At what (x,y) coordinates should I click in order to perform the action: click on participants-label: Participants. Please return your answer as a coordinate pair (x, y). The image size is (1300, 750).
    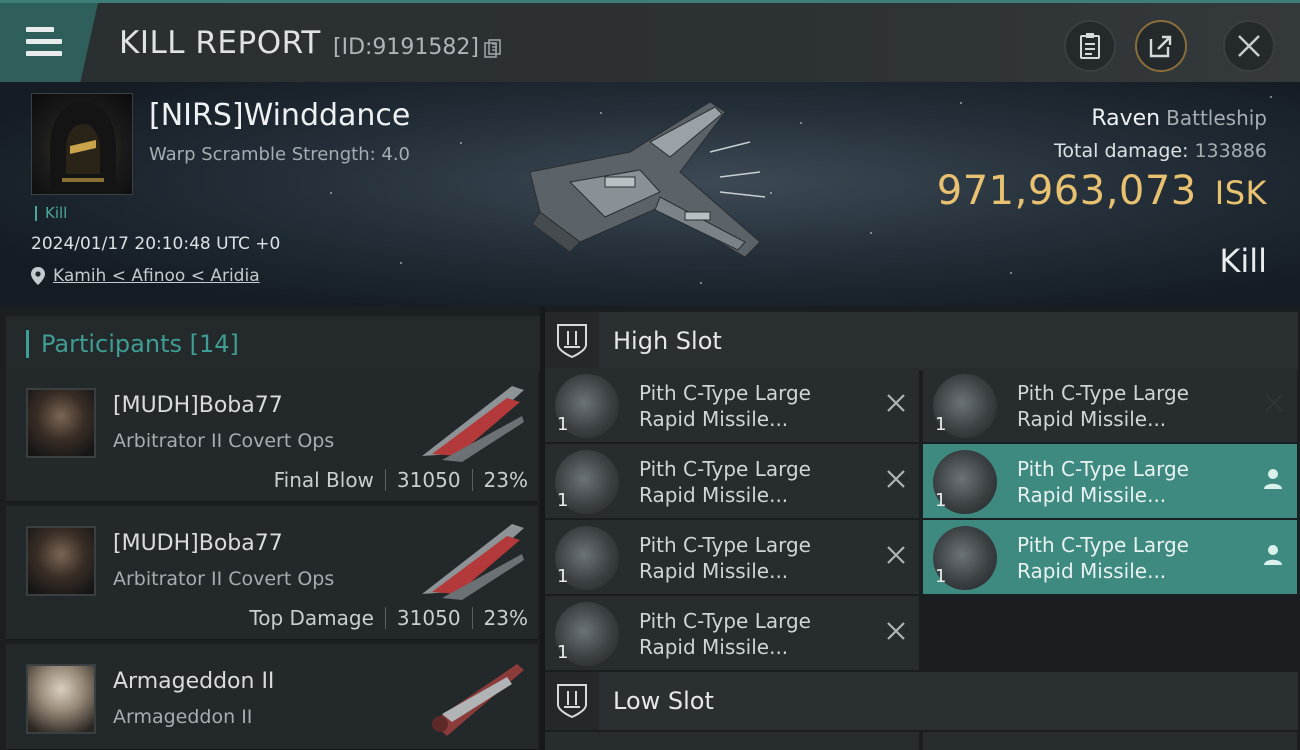
    Looking at the image, I should click on (111, 344).